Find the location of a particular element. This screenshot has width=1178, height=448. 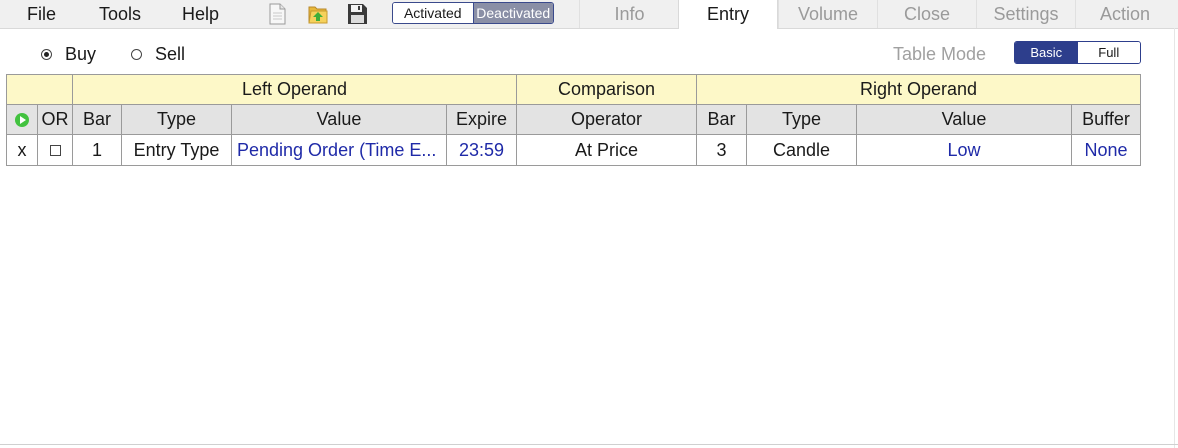

tab-settings: Settings is located at coordinates (1025, 14).